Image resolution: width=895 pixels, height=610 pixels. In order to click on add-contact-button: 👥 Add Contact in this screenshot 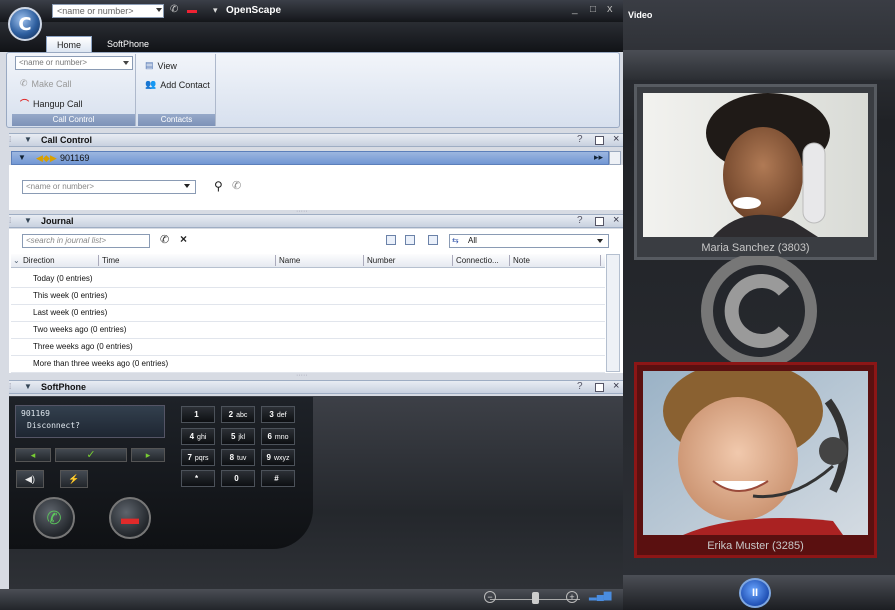, I will do `click(177, 84)`.